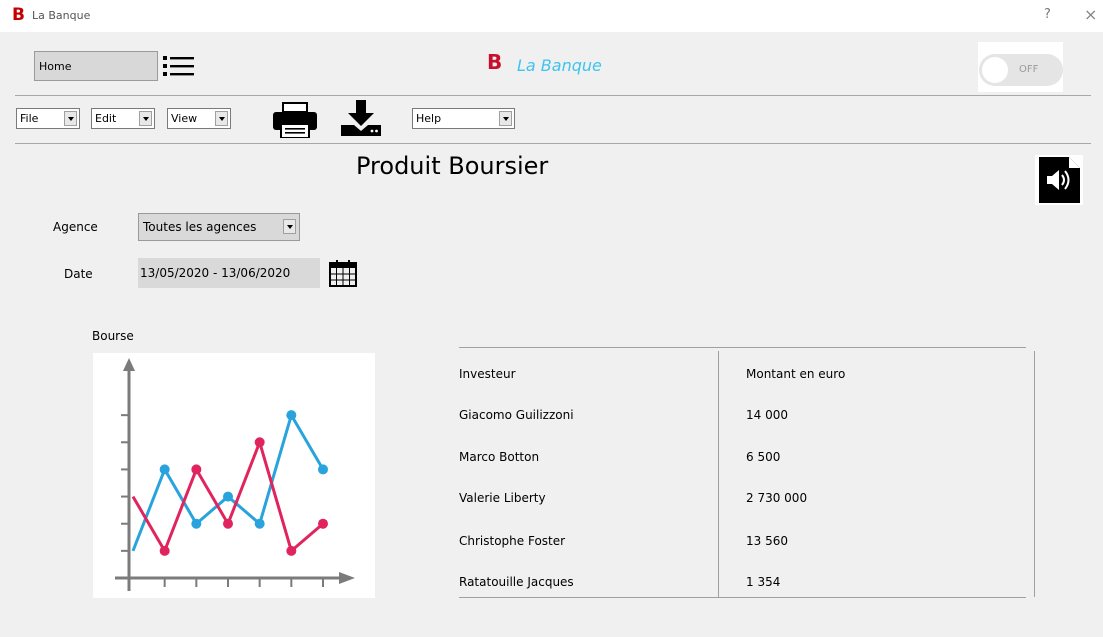  Describe the element at coordinates (777, 498) in the screenshot. I see `table-cell-amount: 2 730 000` at that location.